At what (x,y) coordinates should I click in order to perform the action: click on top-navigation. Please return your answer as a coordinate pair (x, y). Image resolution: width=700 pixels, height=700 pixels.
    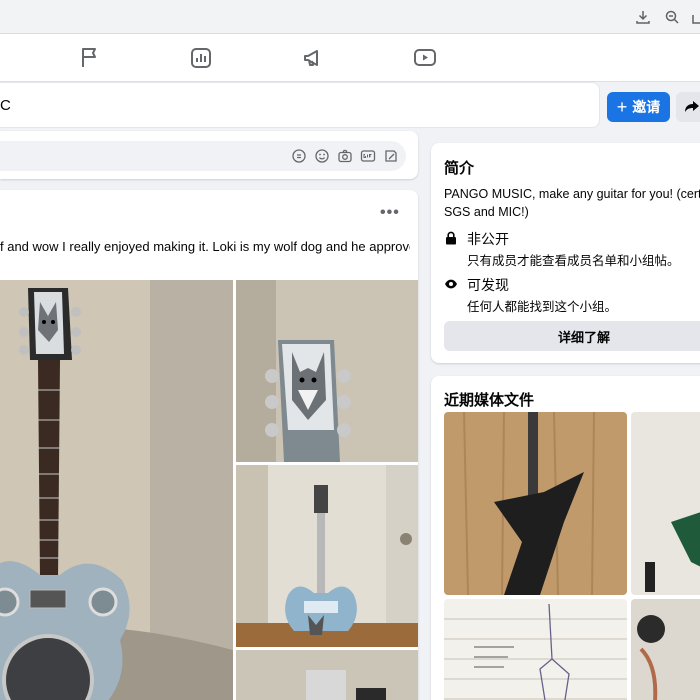
    Looking at the image, I should click on (350, 58).